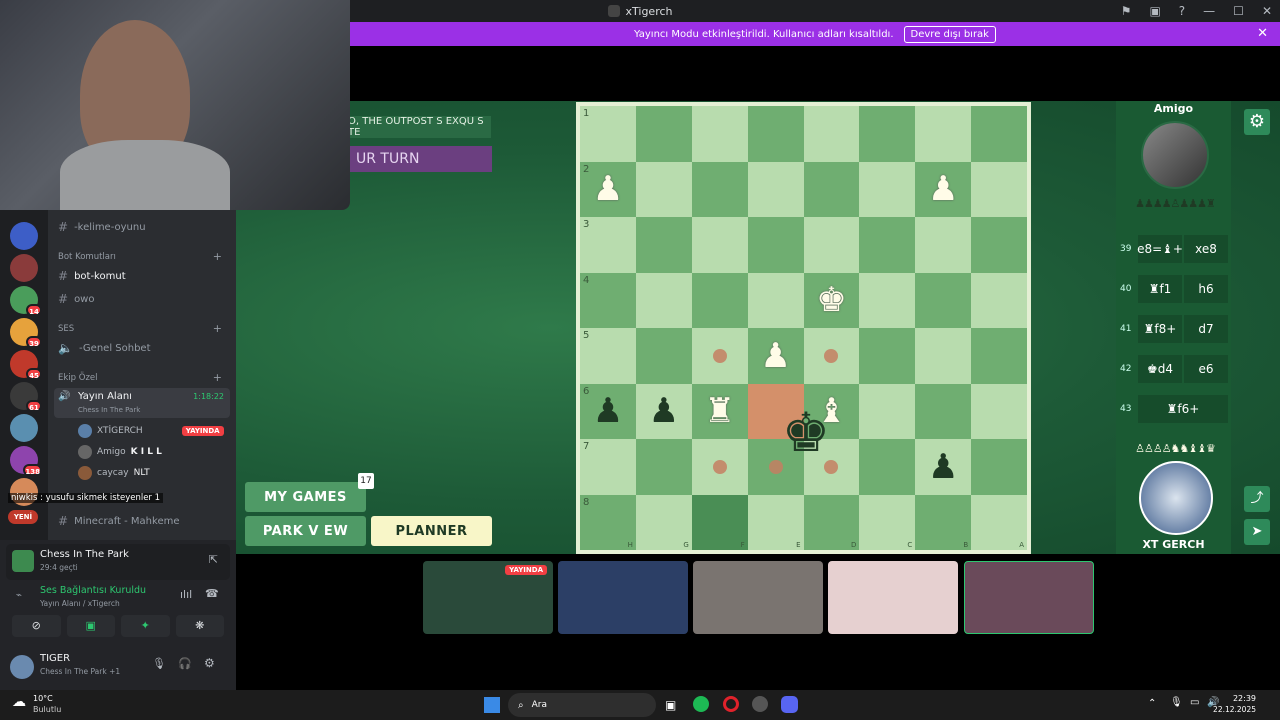 The image size is (1280, 720). What do you see at coordinates (78, 378) in the screenshot?
I see `category-ekip-ozel: Ekip Özel` at bounding box center [78, 378].